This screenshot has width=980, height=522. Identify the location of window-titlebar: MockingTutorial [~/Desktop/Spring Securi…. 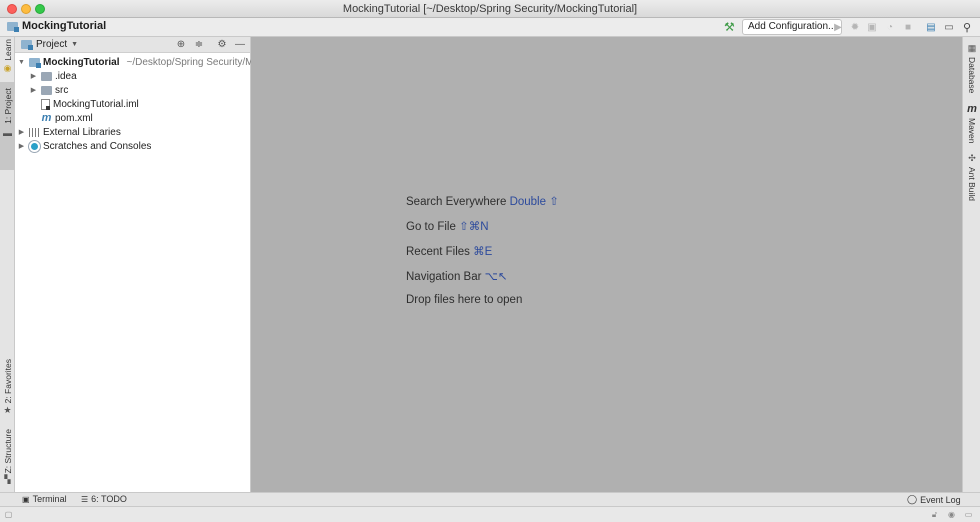
(490, 9).